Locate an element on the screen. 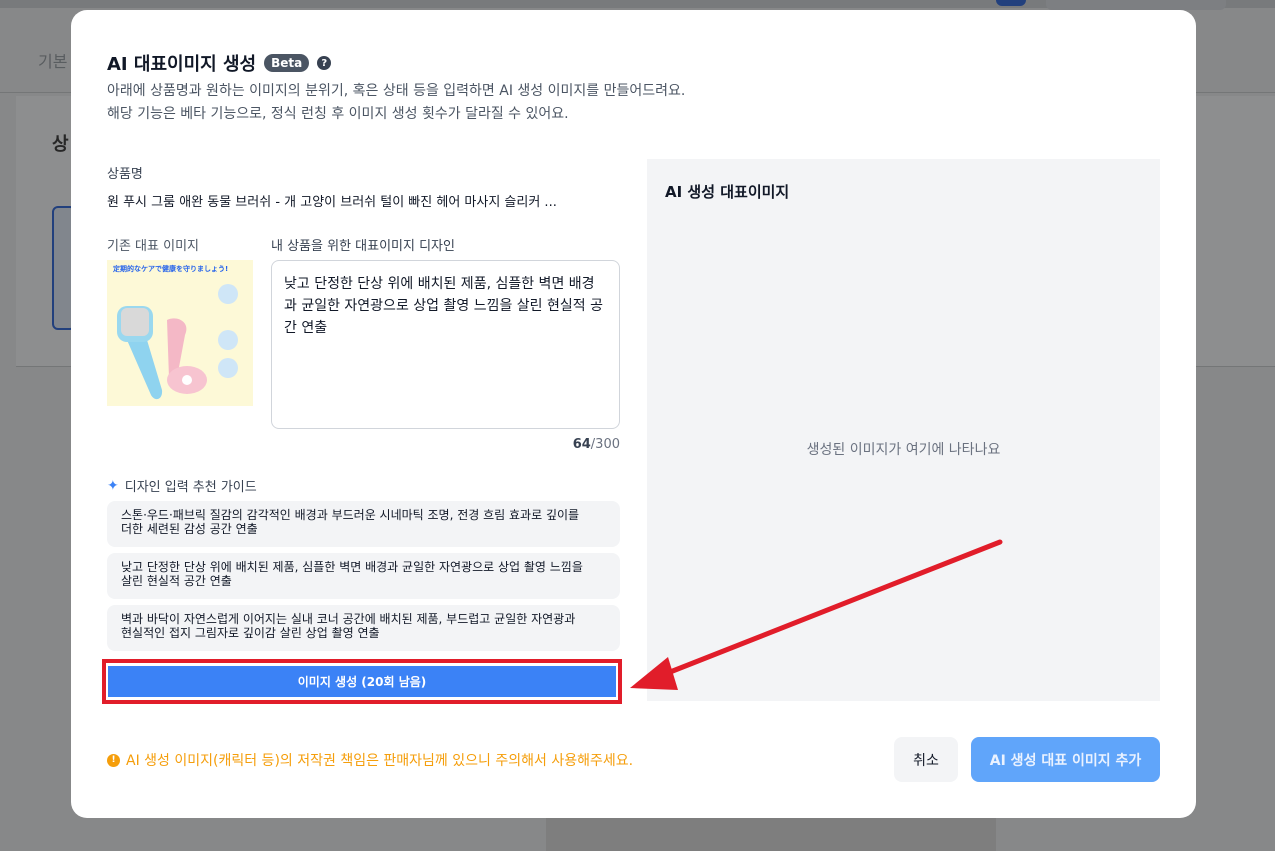 The width and height of the screenshot is (1275, 851). modal-title: AI 대표이미지 생성 is located at coordinates (182, 64).